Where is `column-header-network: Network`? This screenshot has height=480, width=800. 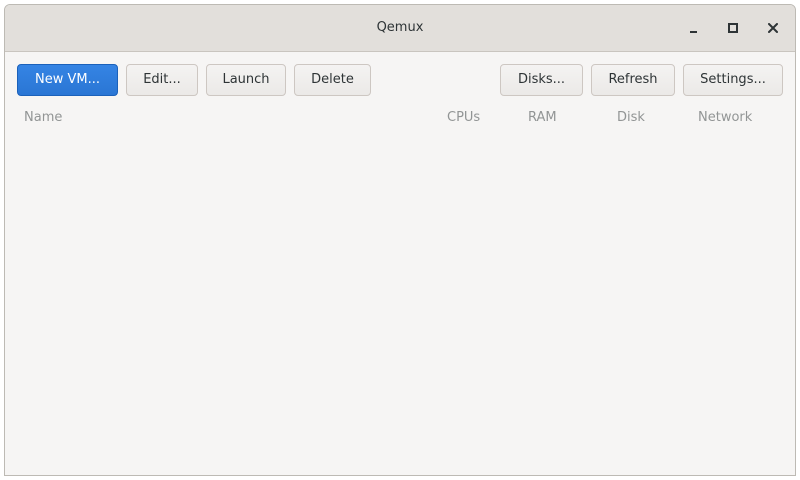 column-header-network: Network is located at coordinates (725, 118).